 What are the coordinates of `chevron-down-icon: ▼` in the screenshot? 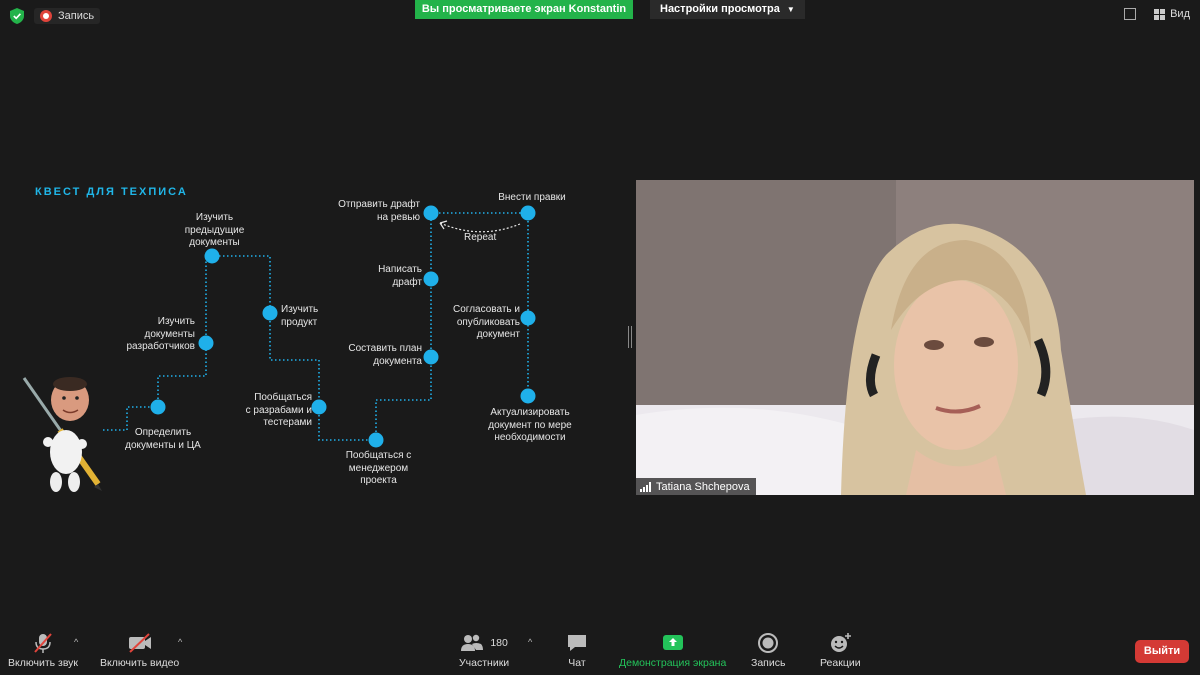 It's located at (790, 9).